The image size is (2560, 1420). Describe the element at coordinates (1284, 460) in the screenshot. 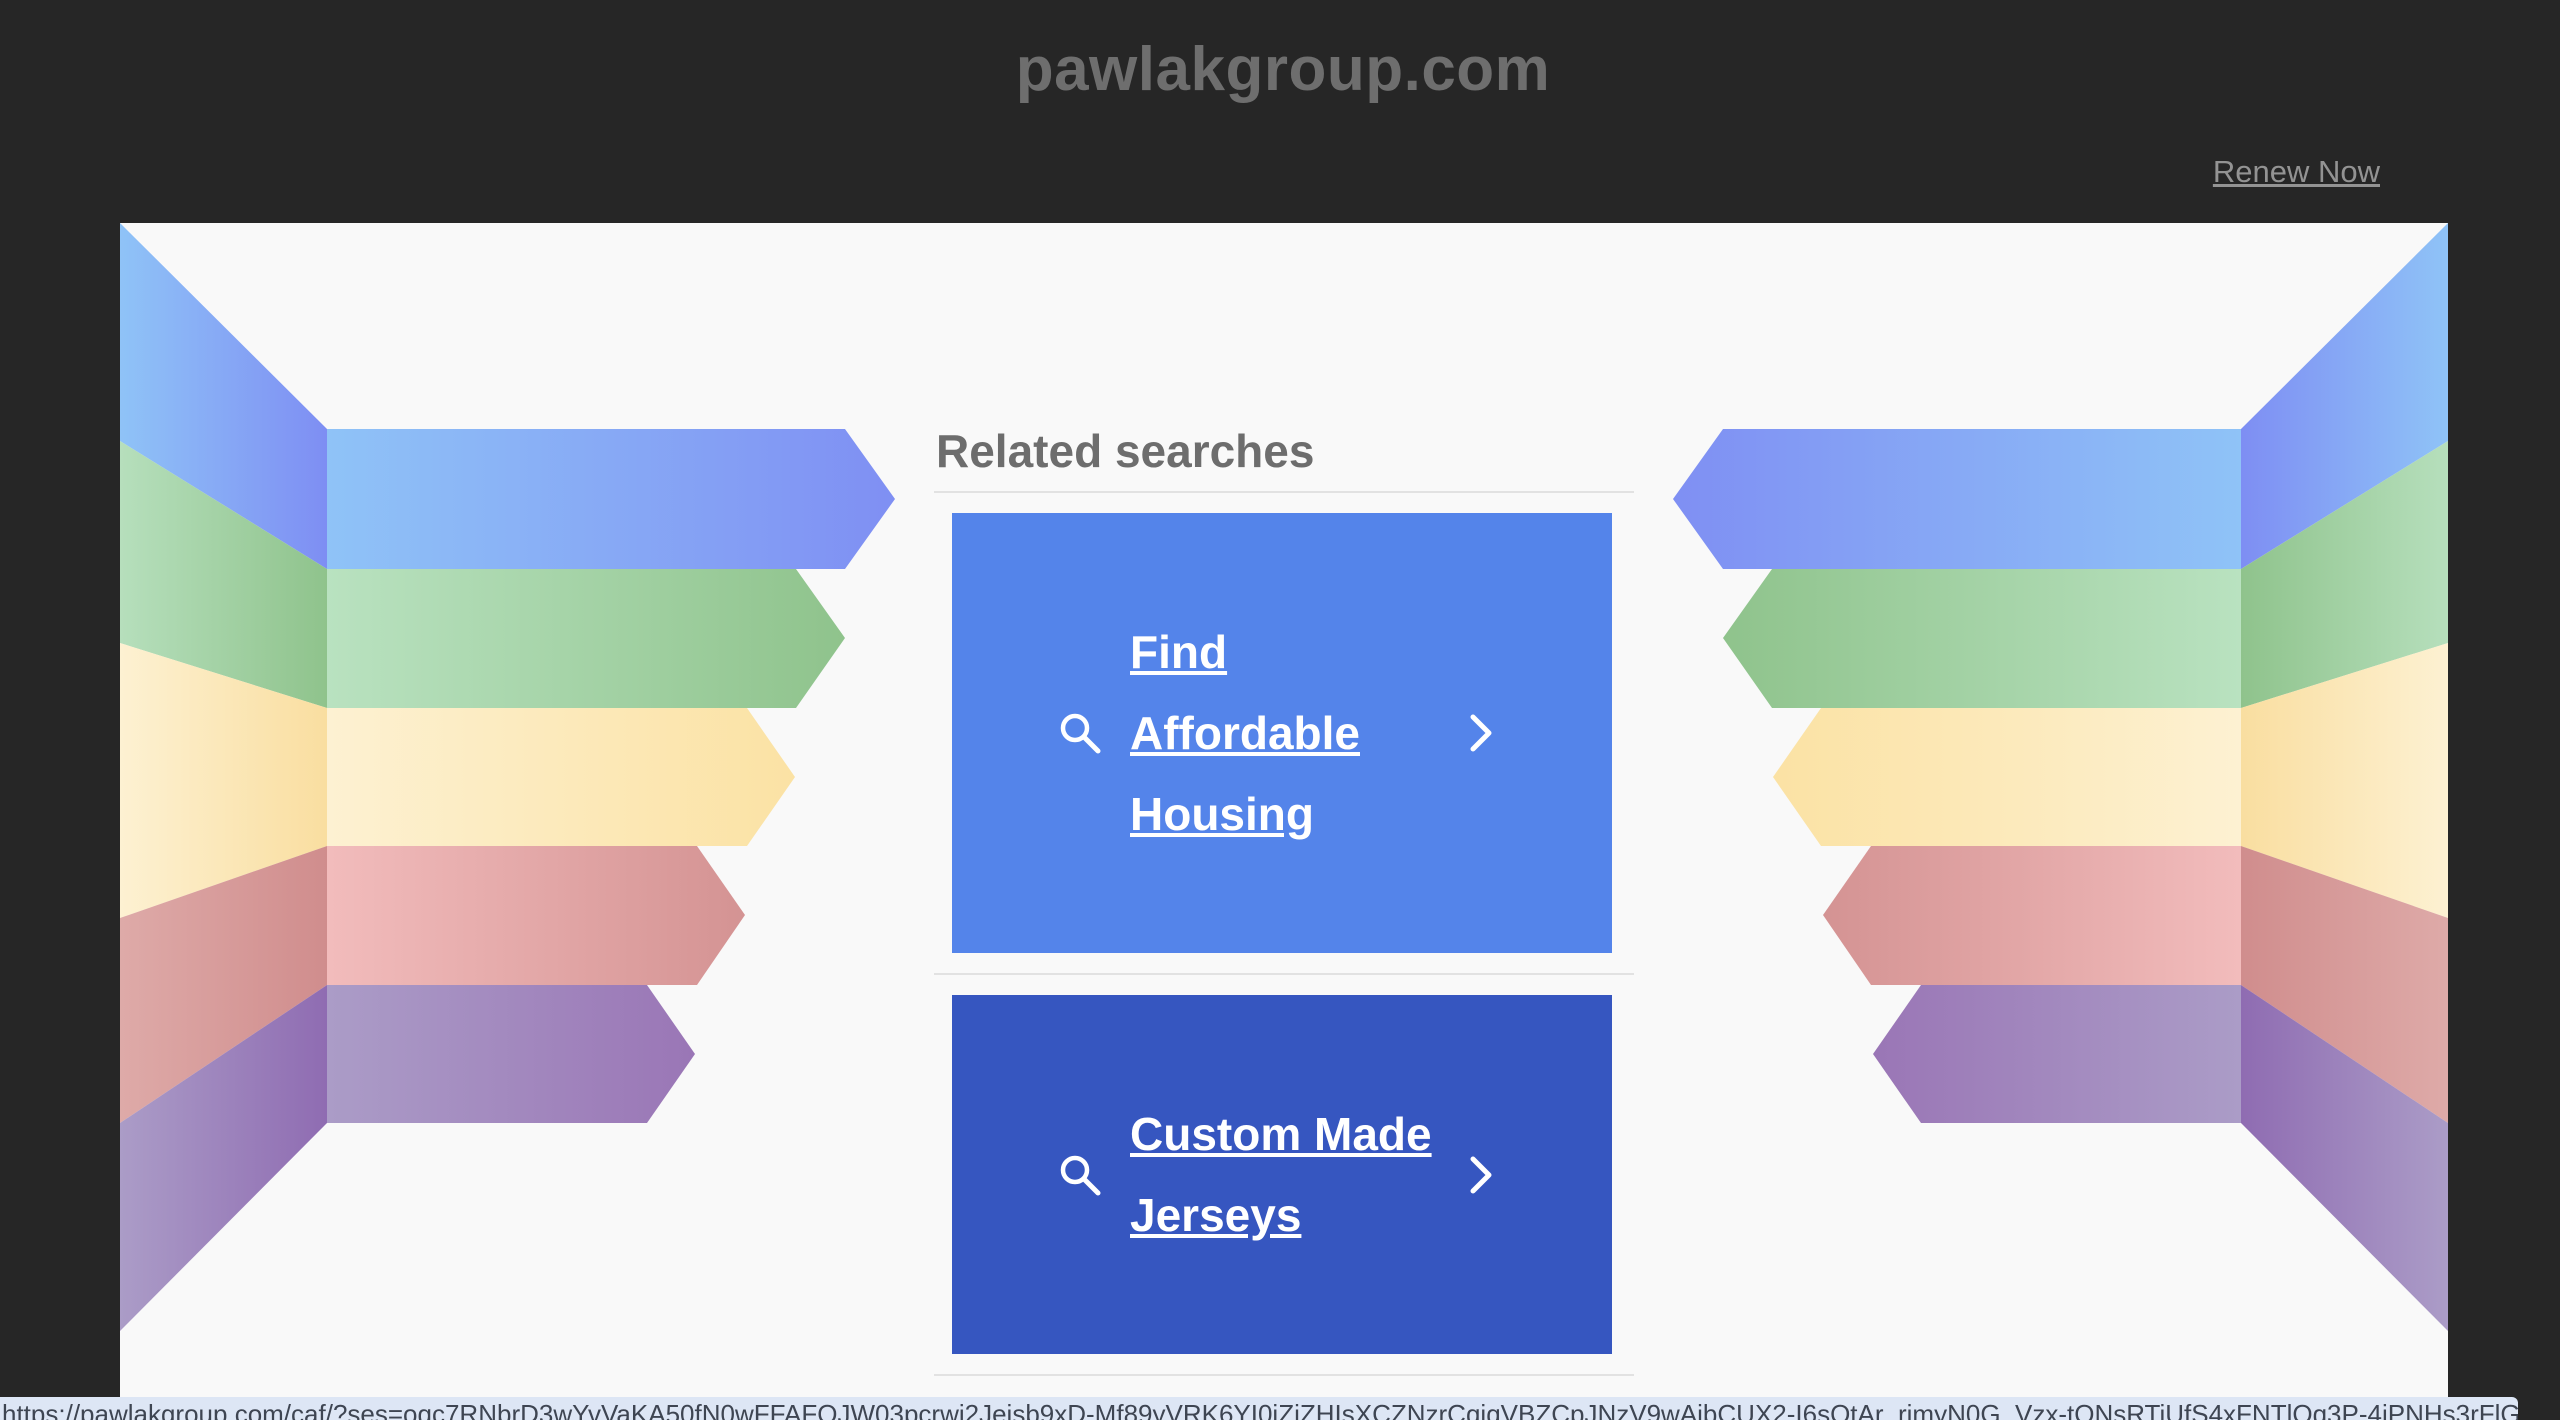

I see `related-searches-title: Related searches` at that location.